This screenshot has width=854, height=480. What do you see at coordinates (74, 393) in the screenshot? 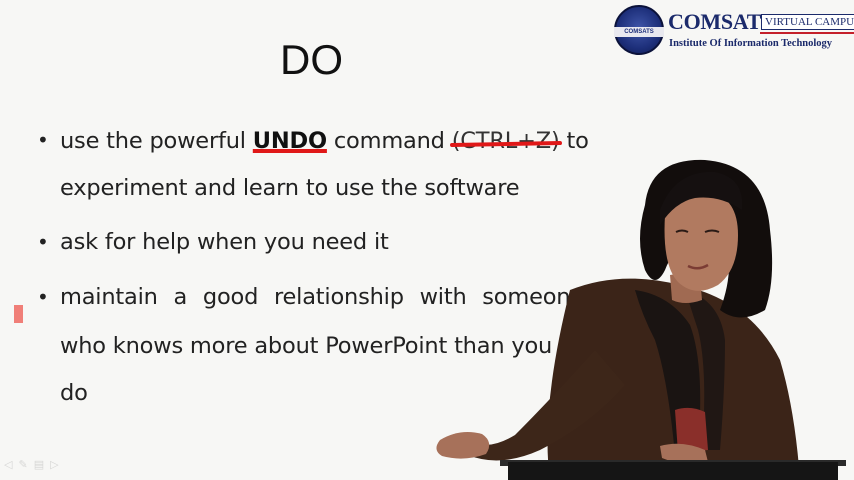
I see `bullet-3-line-3: do` at bounding box center [74, 393].